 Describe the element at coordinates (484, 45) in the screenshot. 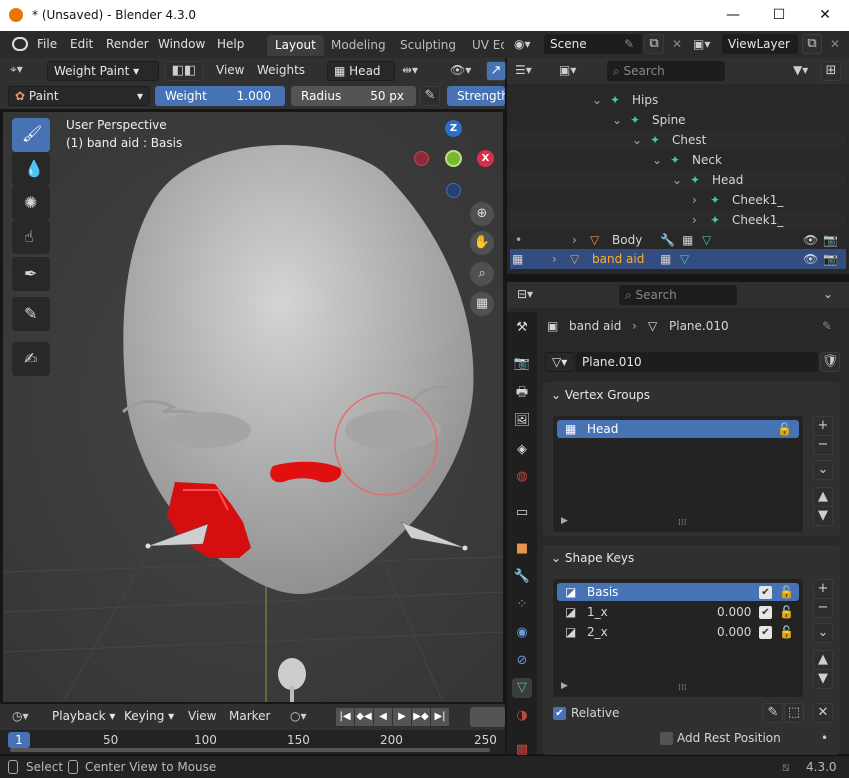

I see `tab-uv-editing: UV Ed` at that location.